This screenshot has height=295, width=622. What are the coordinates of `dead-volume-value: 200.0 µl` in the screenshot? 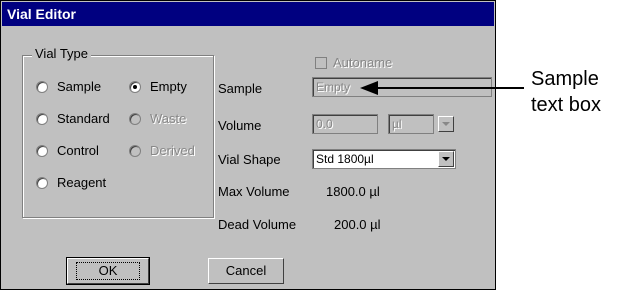 It's located at (357, 224).